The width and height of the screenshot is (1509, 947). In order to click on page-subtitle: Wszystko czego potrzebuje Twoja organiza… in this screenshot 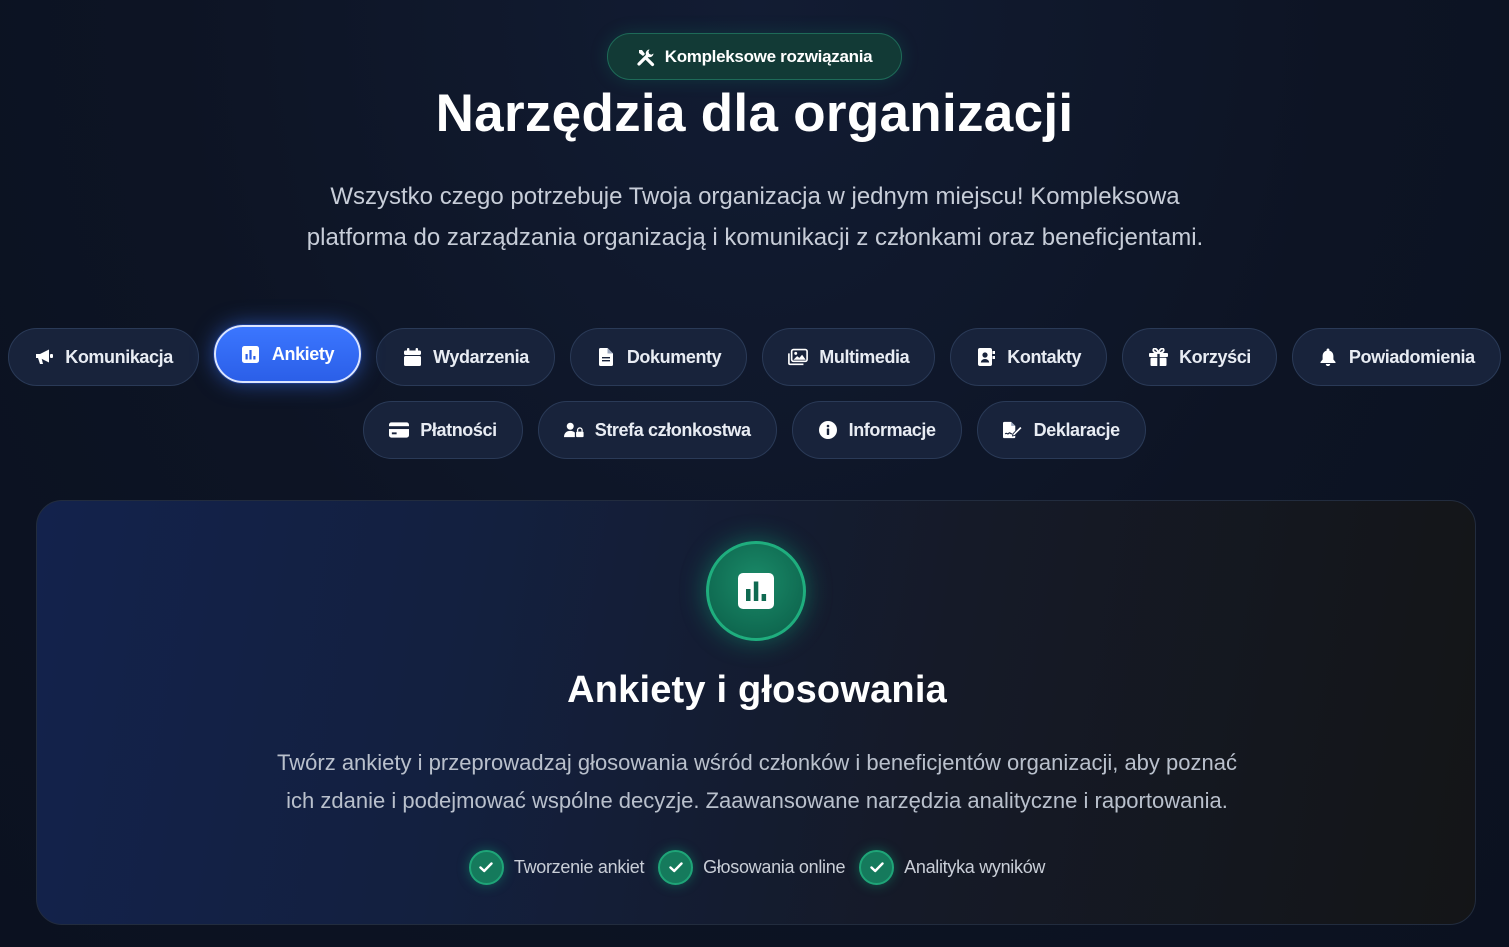, I will do `click(755, 217)`.